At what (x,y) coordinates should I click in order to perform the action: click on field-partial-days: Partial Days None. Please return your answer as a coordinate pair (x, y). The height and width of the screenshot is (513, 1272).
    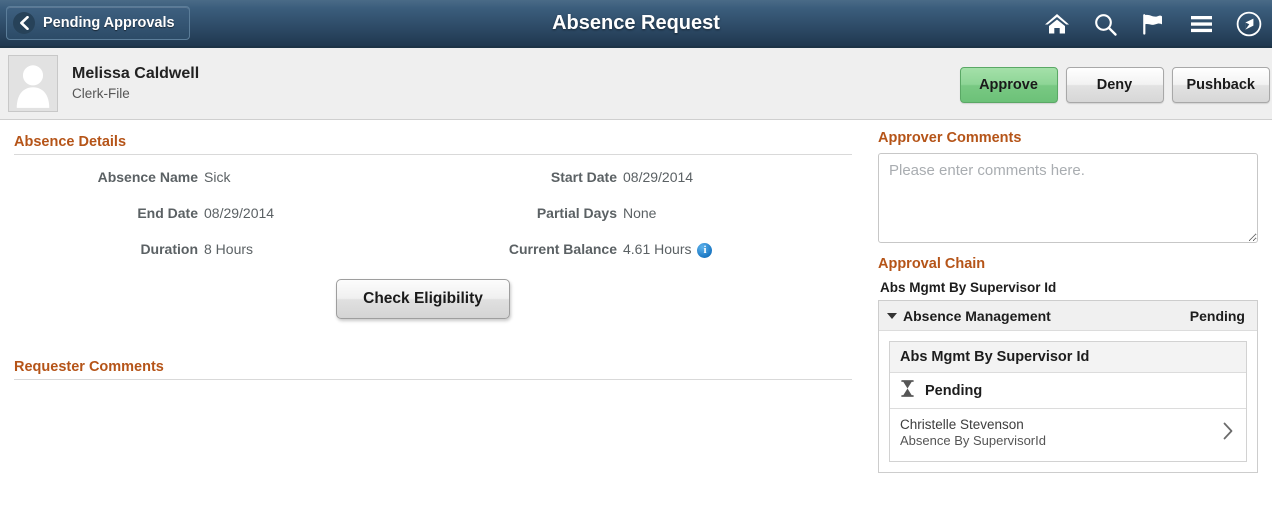
    Looking at the image, I should click on (642, 213).